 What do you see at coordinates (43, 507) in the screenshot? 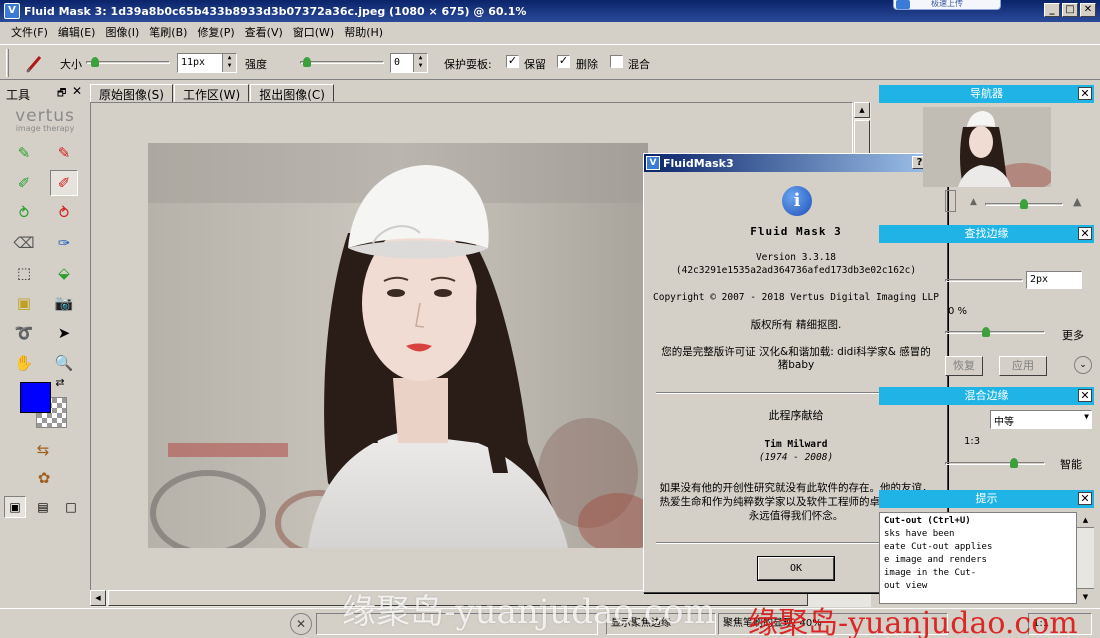
I see `view-split-icon: ▤` at bounding box center [43, 507].